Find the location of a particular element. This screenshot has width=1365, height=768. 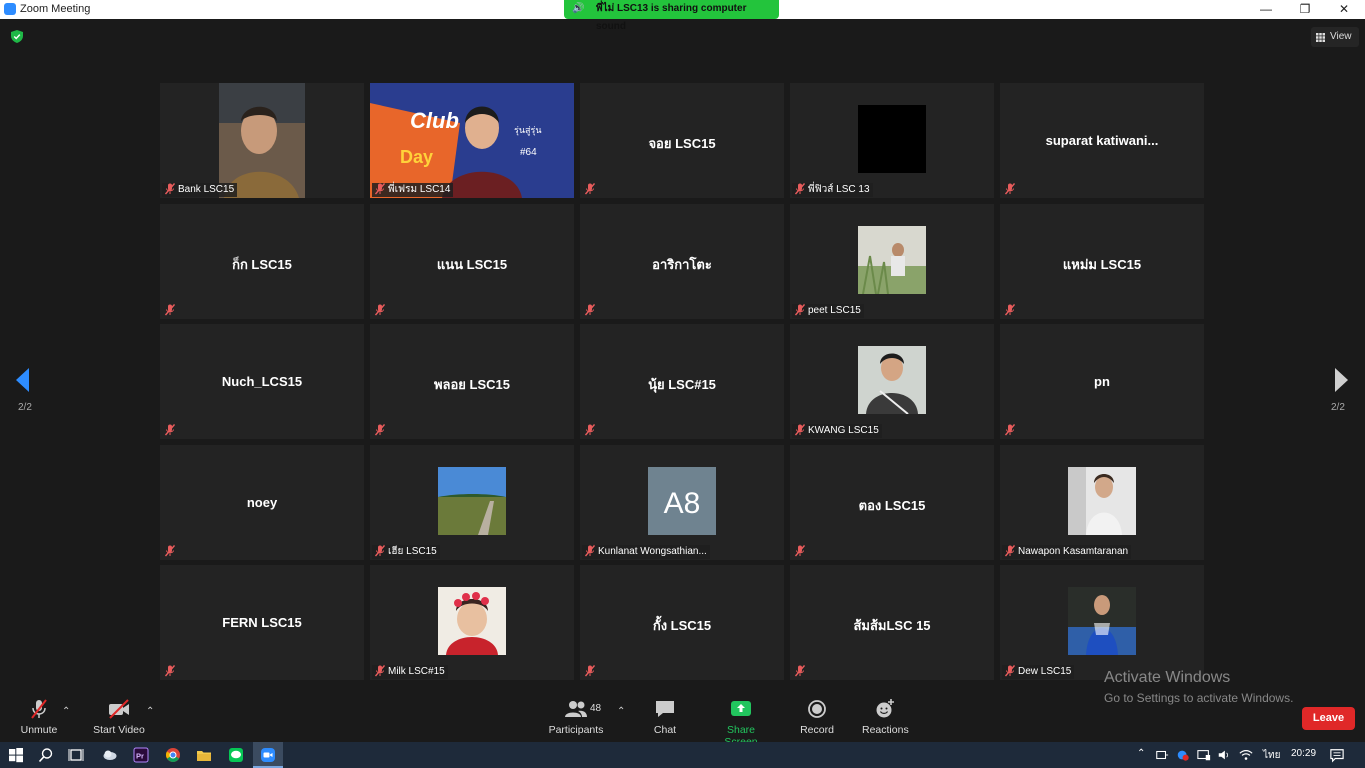

minimize-button: — is located at coordinates (1266, 9).